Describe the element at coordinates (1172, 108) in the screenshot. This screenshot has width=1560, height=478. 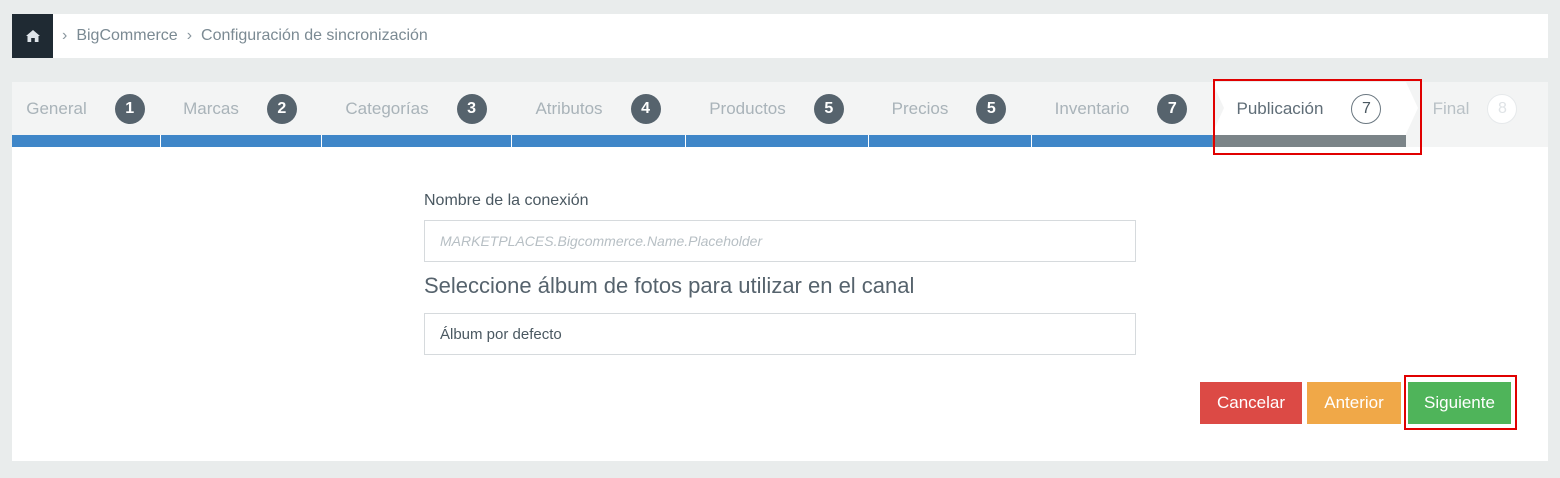
I see `step-number-badge: 7` at that location.